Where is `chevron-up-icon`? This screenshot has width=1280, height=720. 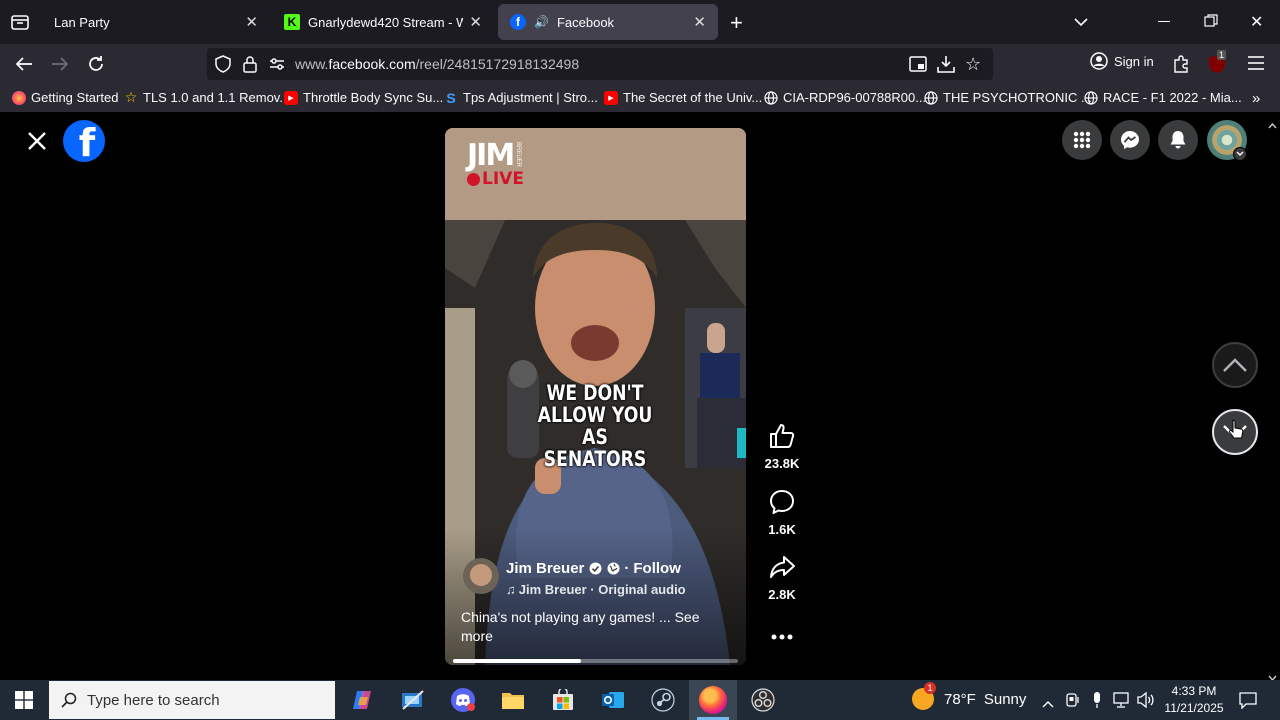 chevron-up-icon is located at coordinates (1235, 365).